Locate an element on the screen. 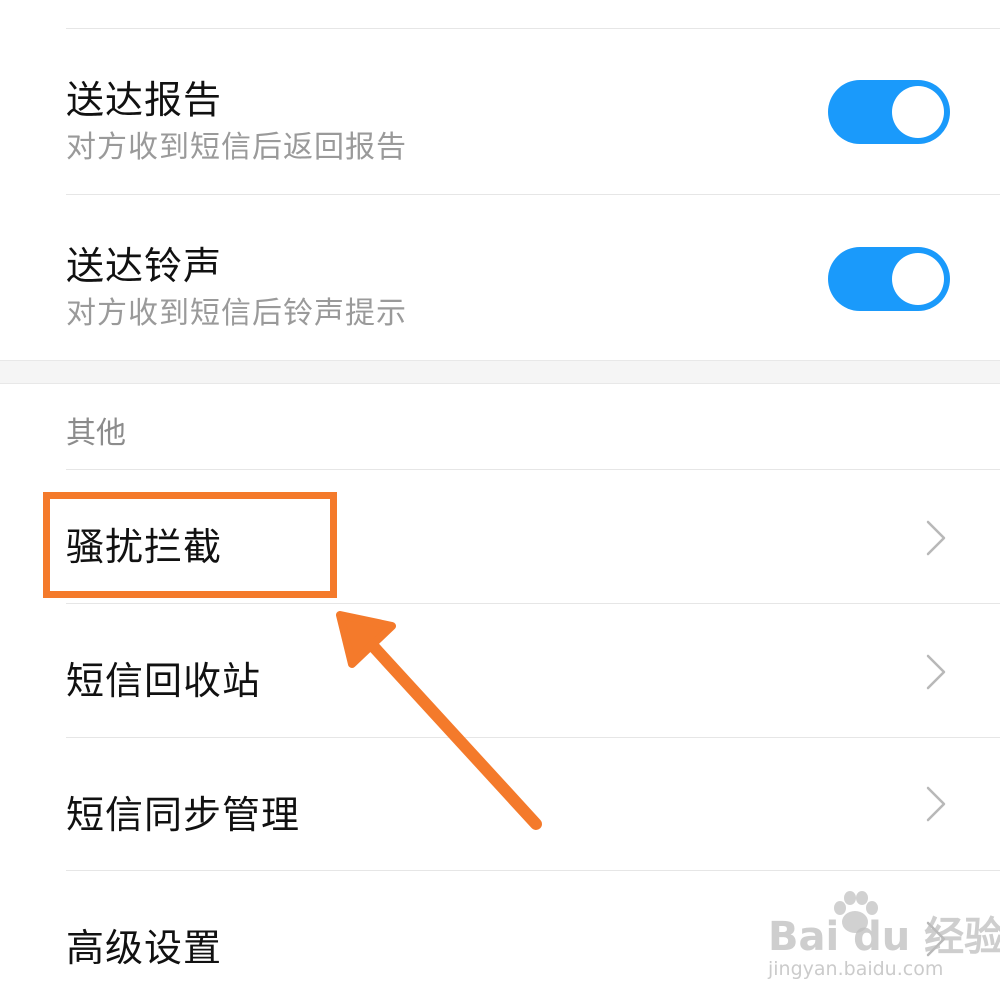 The image size is (1000, 1000). delivery-report-title: 送达报告 is located at coordinates (144, 100).